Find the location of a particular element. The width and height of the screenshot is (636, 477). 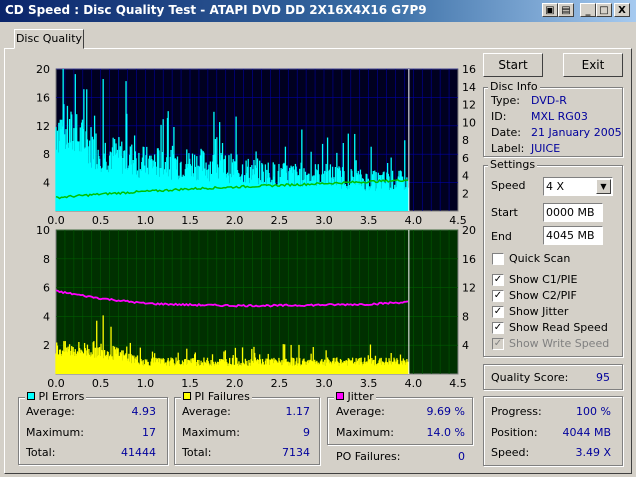

jitter-legend: Jitter is located at coordinates (355, 396).